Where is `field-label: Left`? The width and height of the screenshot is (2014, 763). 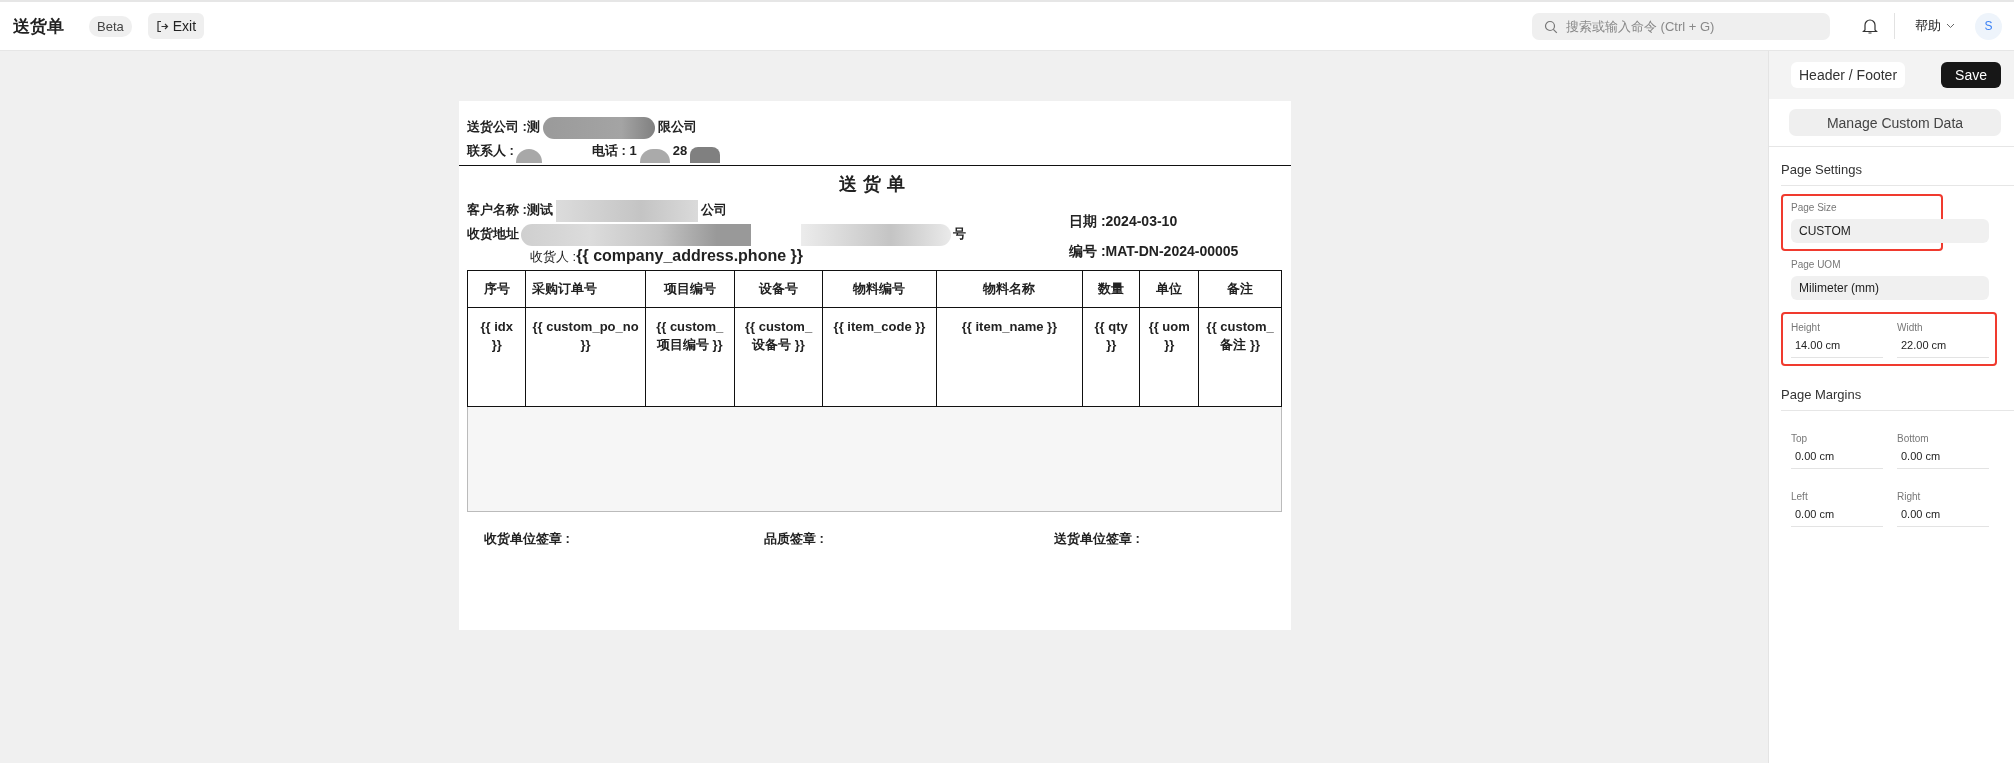 field-label: Left is located at coordinates (1800, 496).